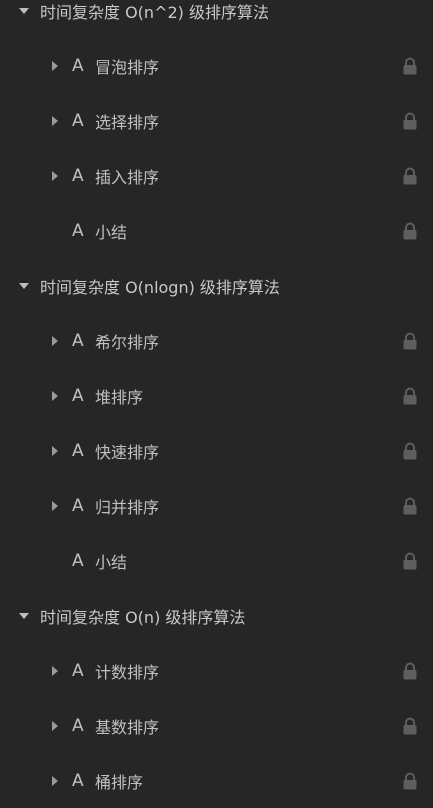 The image size is (433, 808). I want to click on section-header: 时间复杂度 O(n^2) 级排序算法, so click(216, 19).